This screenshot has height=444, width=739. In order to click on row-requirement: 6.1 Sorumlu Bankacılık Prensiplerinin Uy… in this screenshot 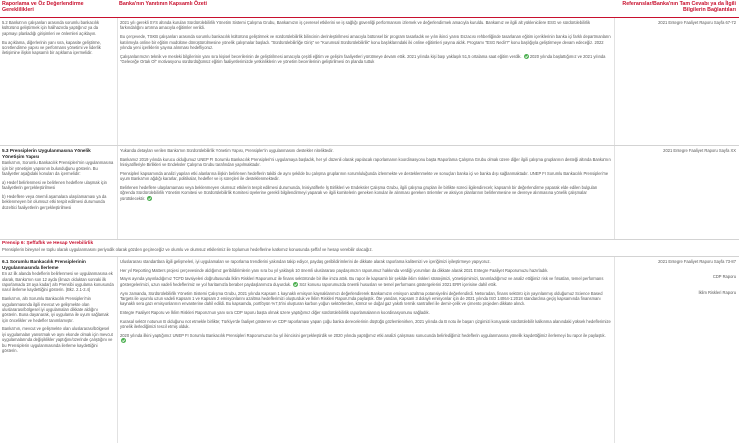, I will do `click(58, 350)`.